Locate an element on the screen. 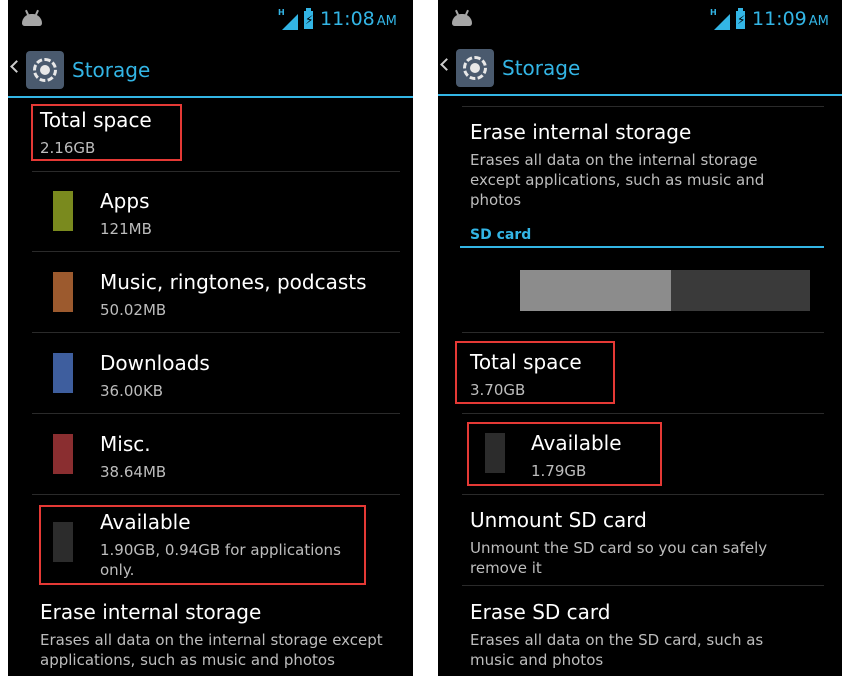  music-color-swatch is located at coordinates (63, 292).